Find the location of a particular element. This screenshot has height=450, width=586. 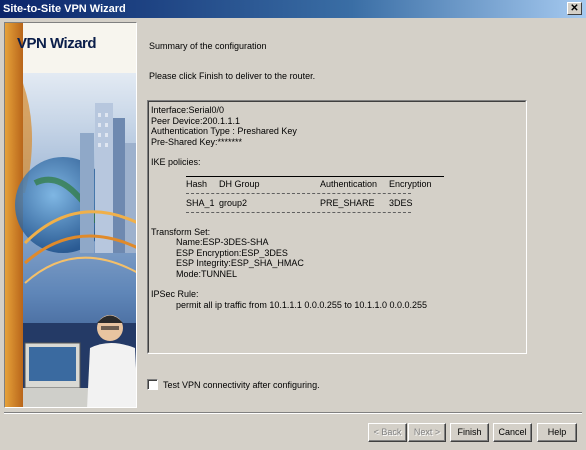

wizard-side-title: VPN Wizard is located at coordinates (57, 43).